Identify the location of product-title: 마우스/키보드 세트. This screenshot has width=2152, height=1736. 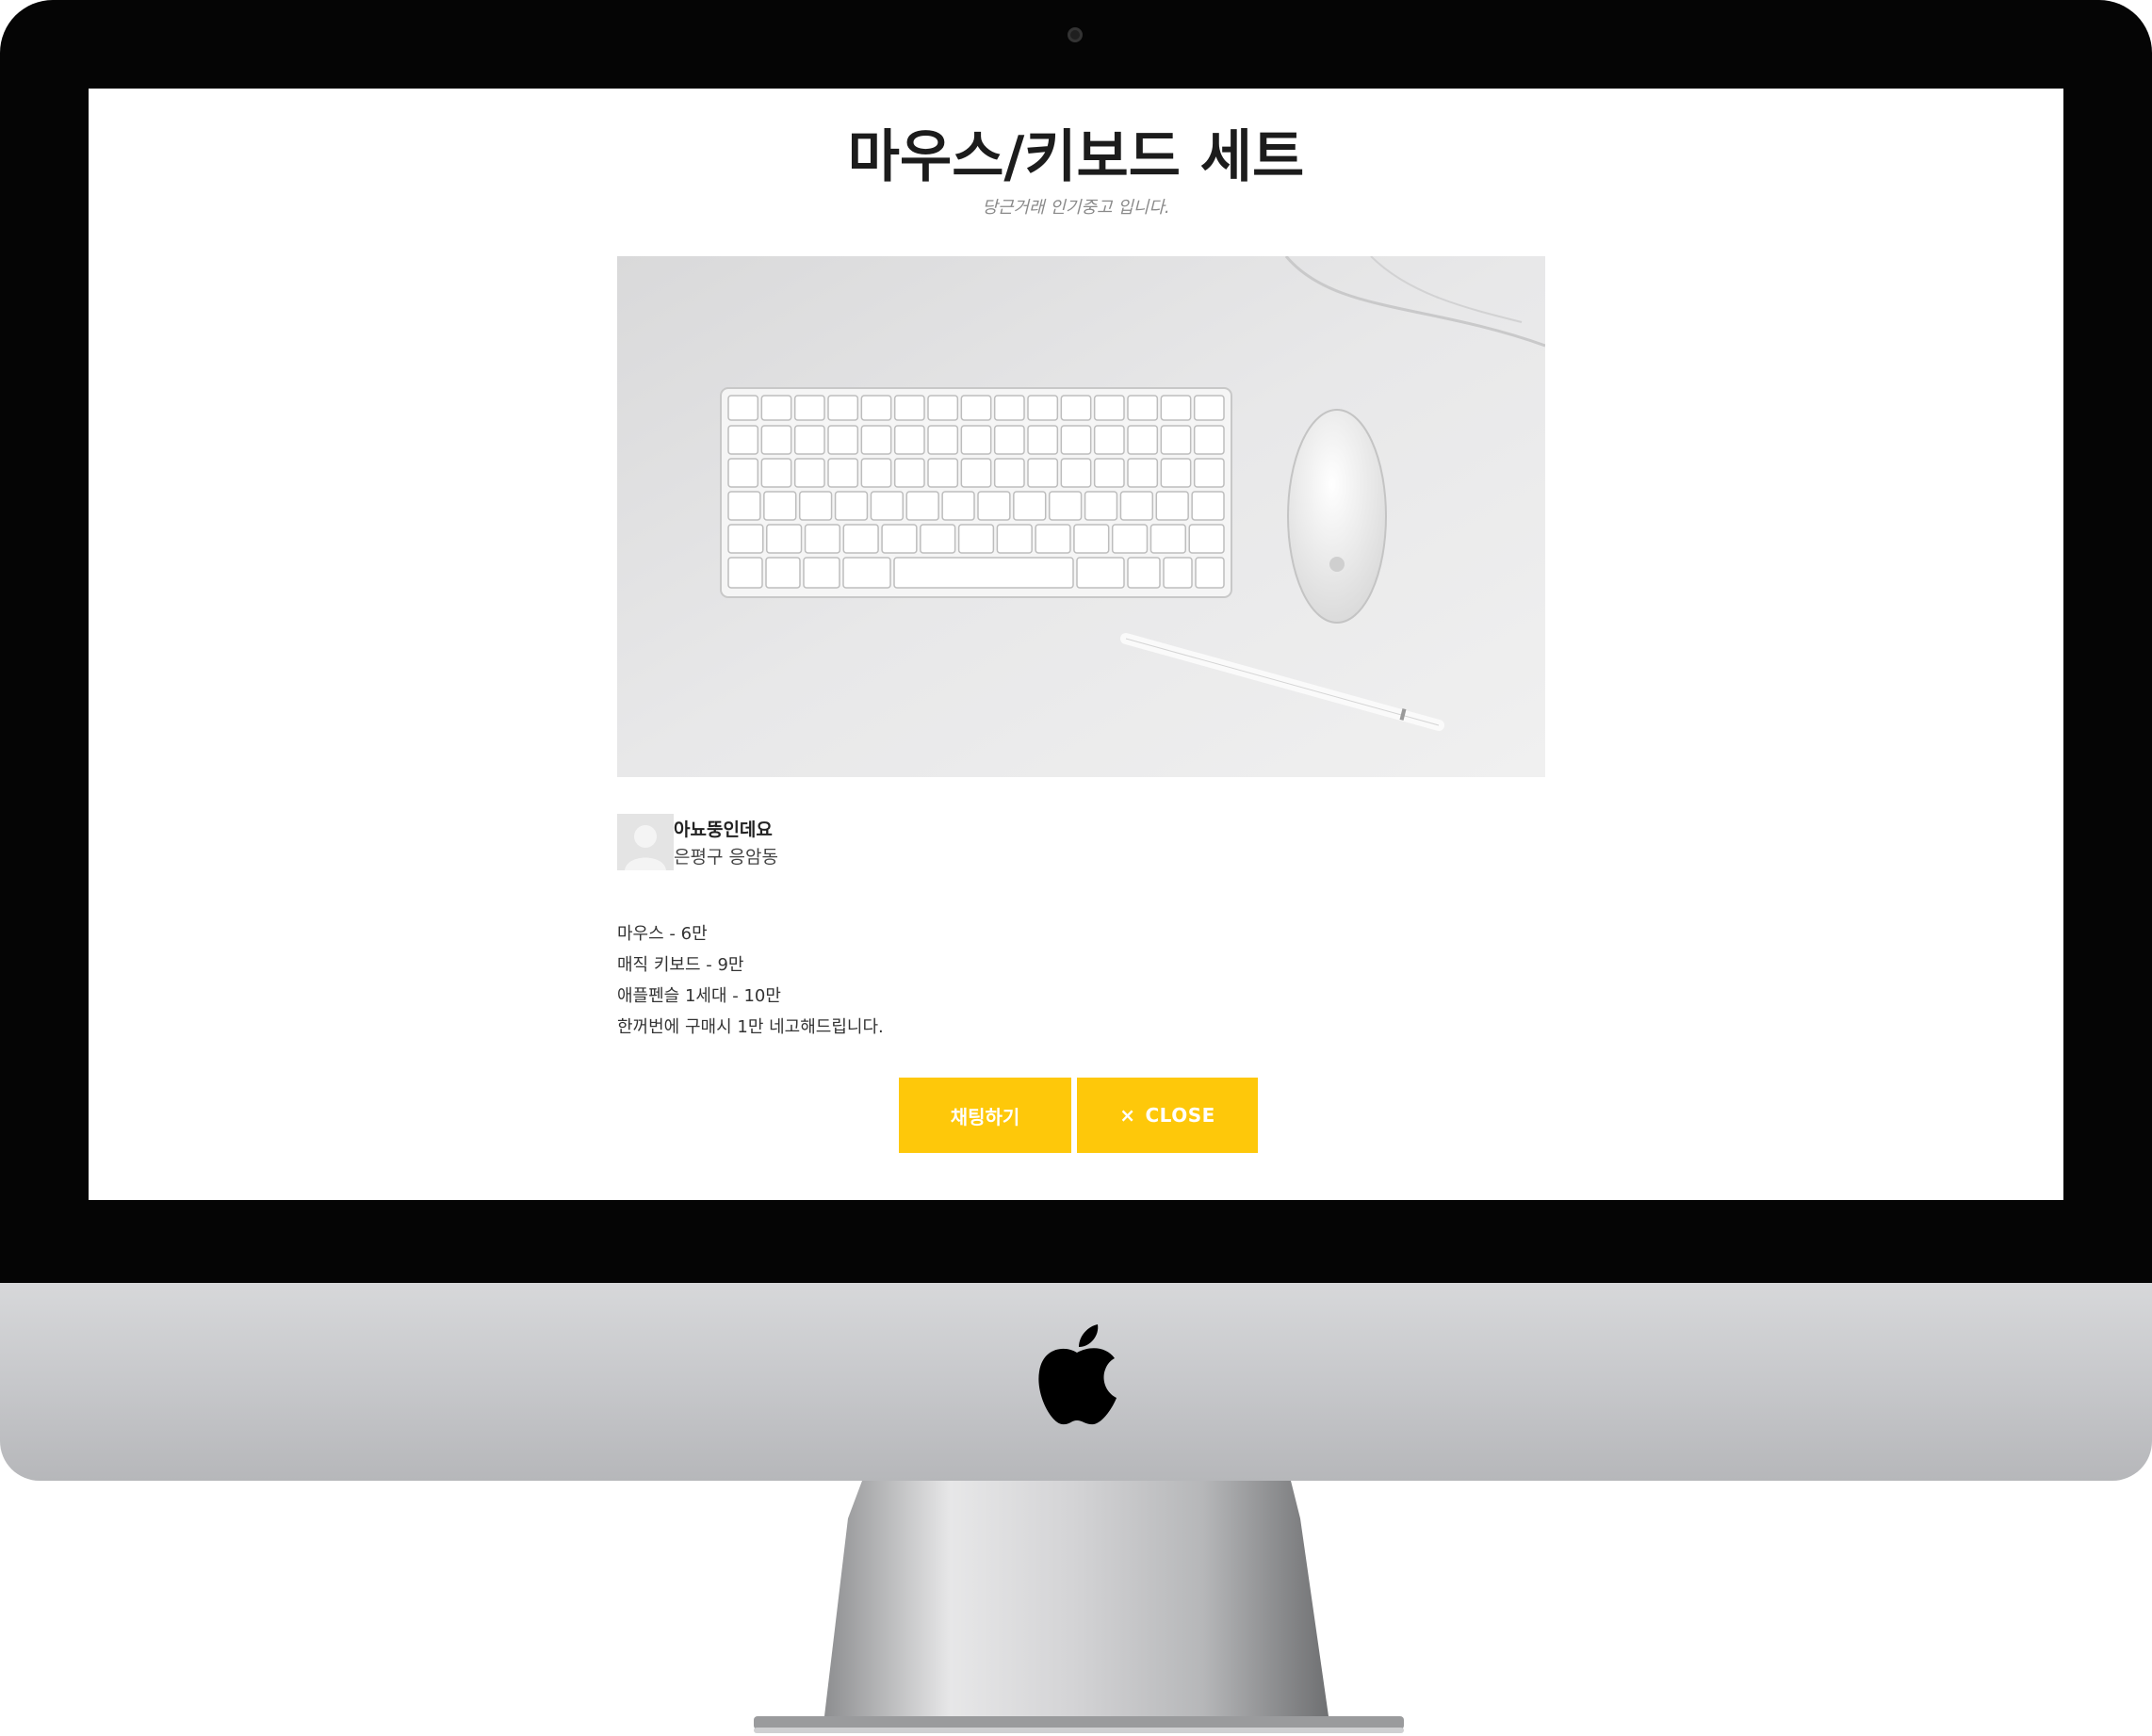
(1076, 157).